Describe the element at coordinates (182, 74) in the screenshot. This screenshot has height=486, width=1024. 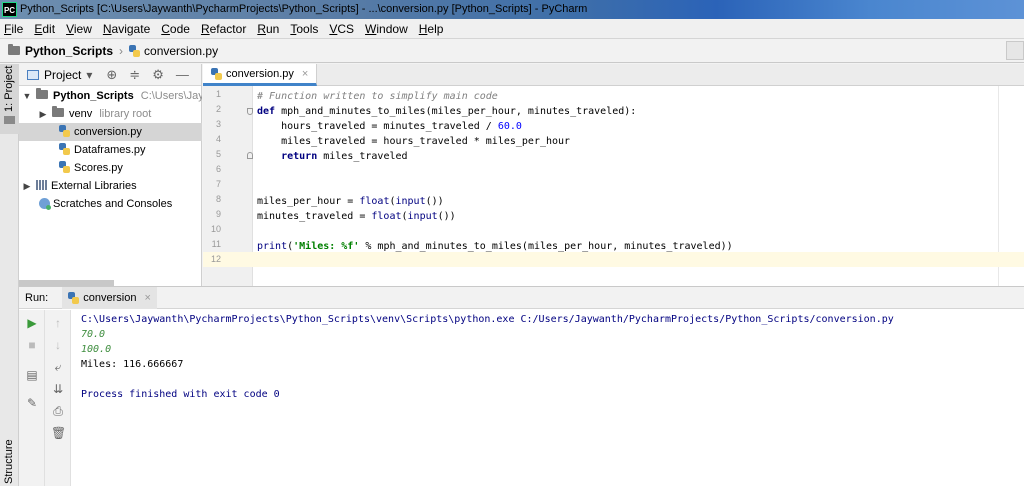
I see `minimize-icon: —` at that location.